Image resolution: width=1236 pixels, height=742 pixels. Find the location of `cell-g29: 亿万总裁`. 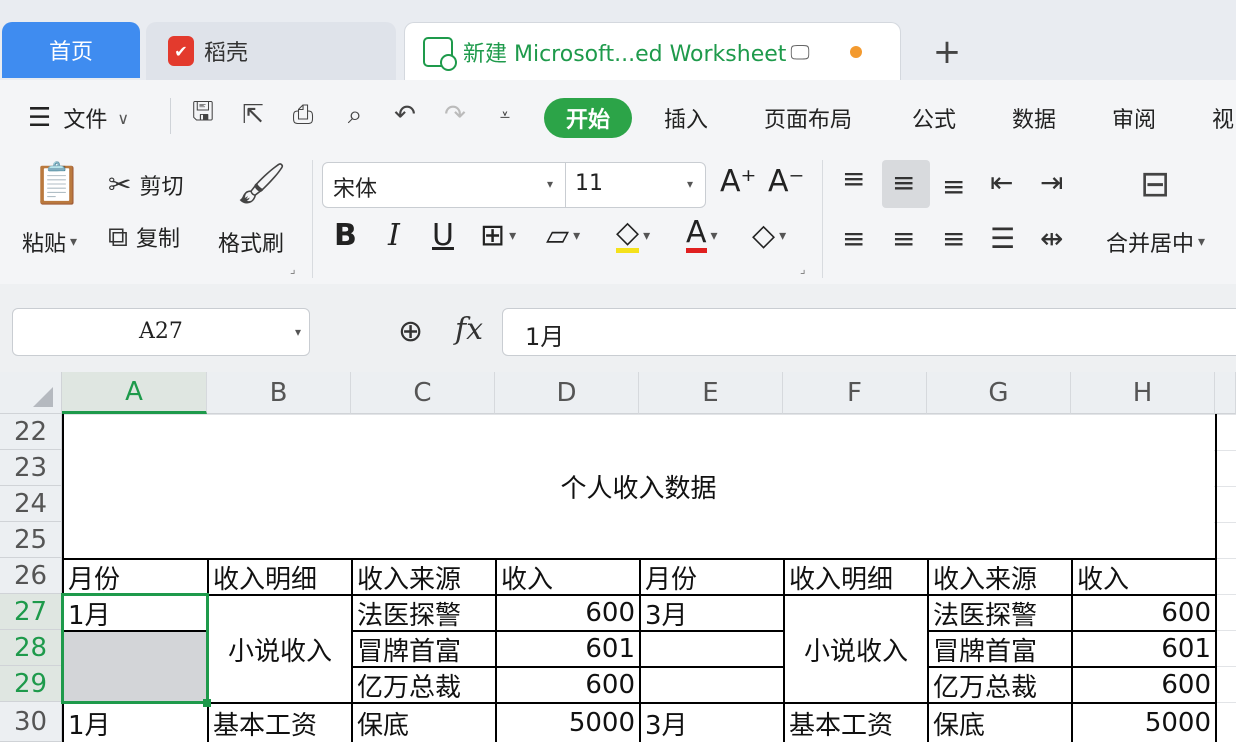

cell-g29: 亿万总裁 is located at coordinates (1000, 685).